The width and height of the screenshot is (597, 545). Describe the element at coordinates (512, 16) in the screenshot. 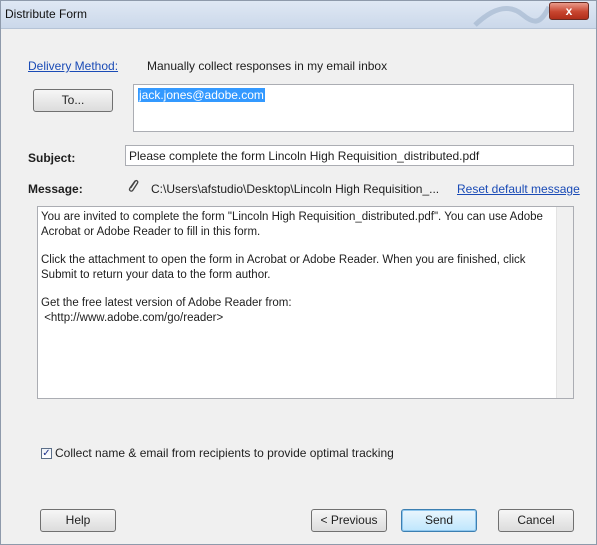

I see `title-decoration` at that location.